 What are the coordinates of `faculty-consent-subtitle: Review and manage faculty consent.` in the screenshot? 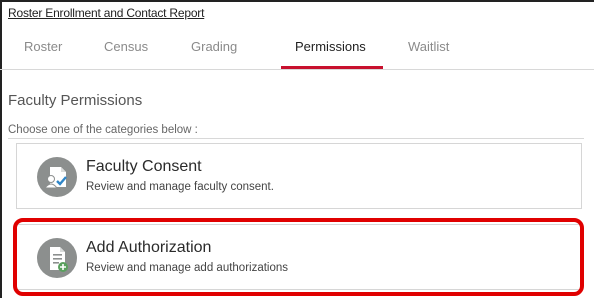 It's located at (180, 187).